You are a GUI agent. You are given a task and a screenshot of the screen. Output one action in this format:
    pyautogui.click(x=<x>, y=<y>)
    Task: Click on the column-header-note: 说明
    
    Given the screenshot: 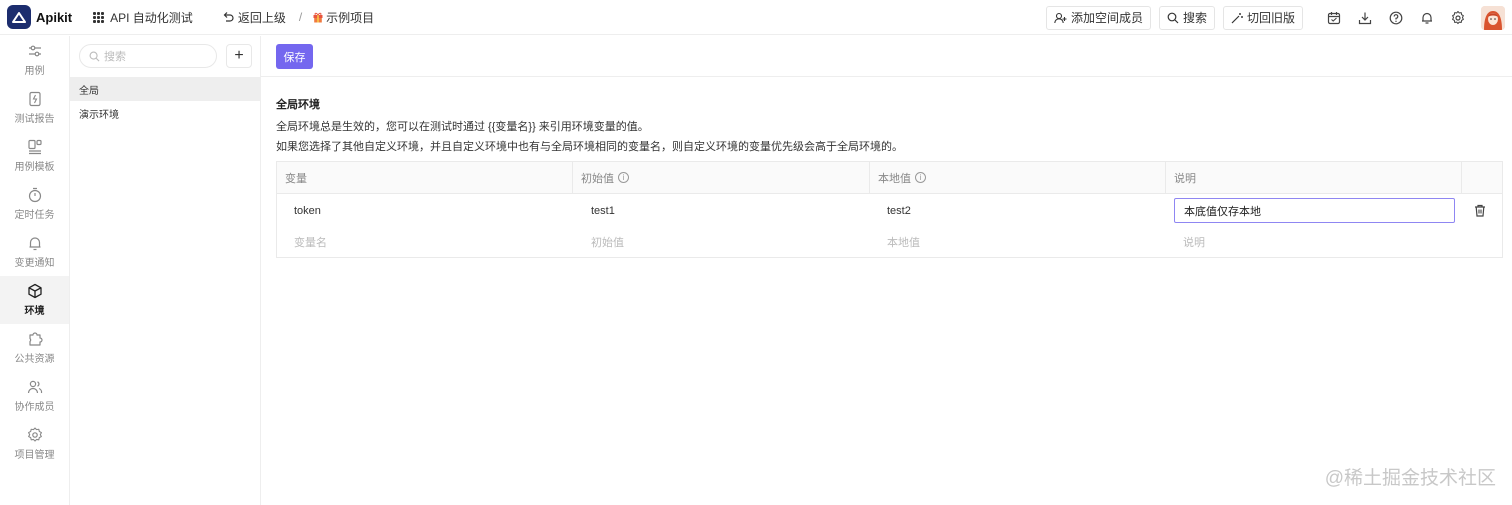 What is the action you would take?
    pyautogui.click(x=1314, y=177)
    